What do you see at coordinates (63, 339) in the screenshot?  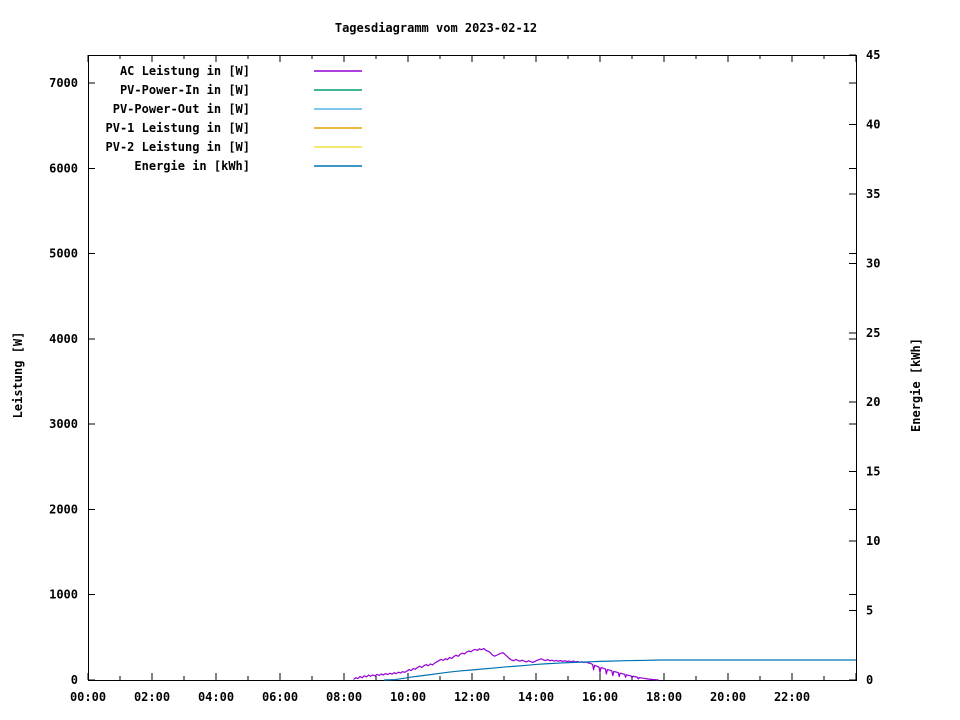 I see `y-left-tick-label: 4000` at bounding box center [63, 339].